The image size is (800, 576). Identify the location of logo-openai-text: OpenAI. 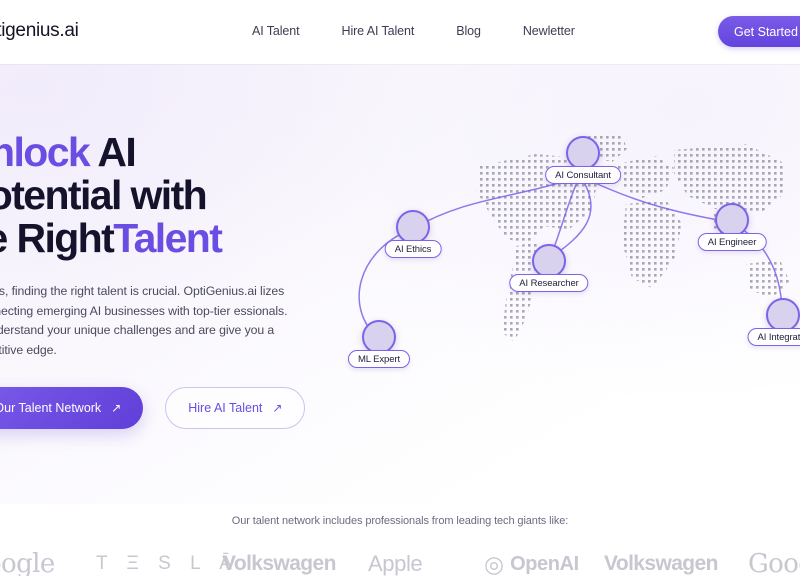
(544, 563).